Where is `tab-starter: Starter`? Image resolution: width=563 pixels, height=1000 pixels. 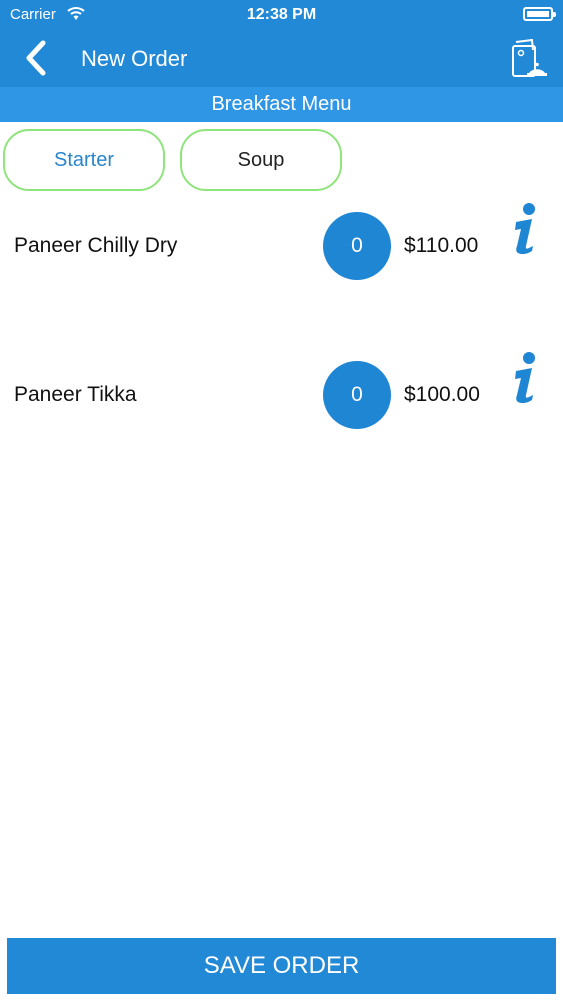 tab-starter: Starter is located at coordinates (84, 160).